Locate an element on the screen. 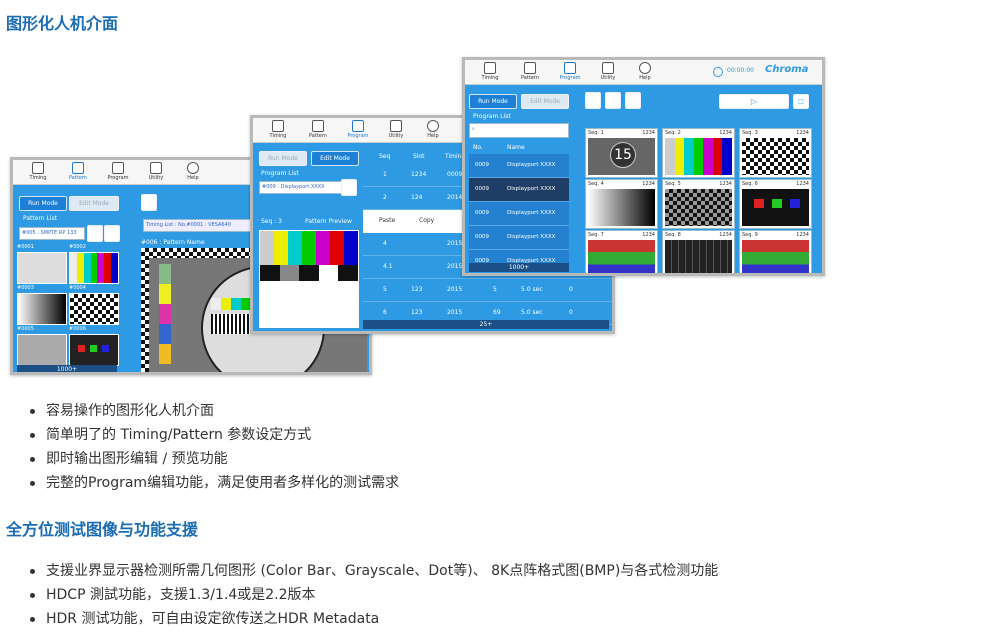 The width and height of the screenshot is (1000, 638). search-icon is located at coordinates (112, 233).